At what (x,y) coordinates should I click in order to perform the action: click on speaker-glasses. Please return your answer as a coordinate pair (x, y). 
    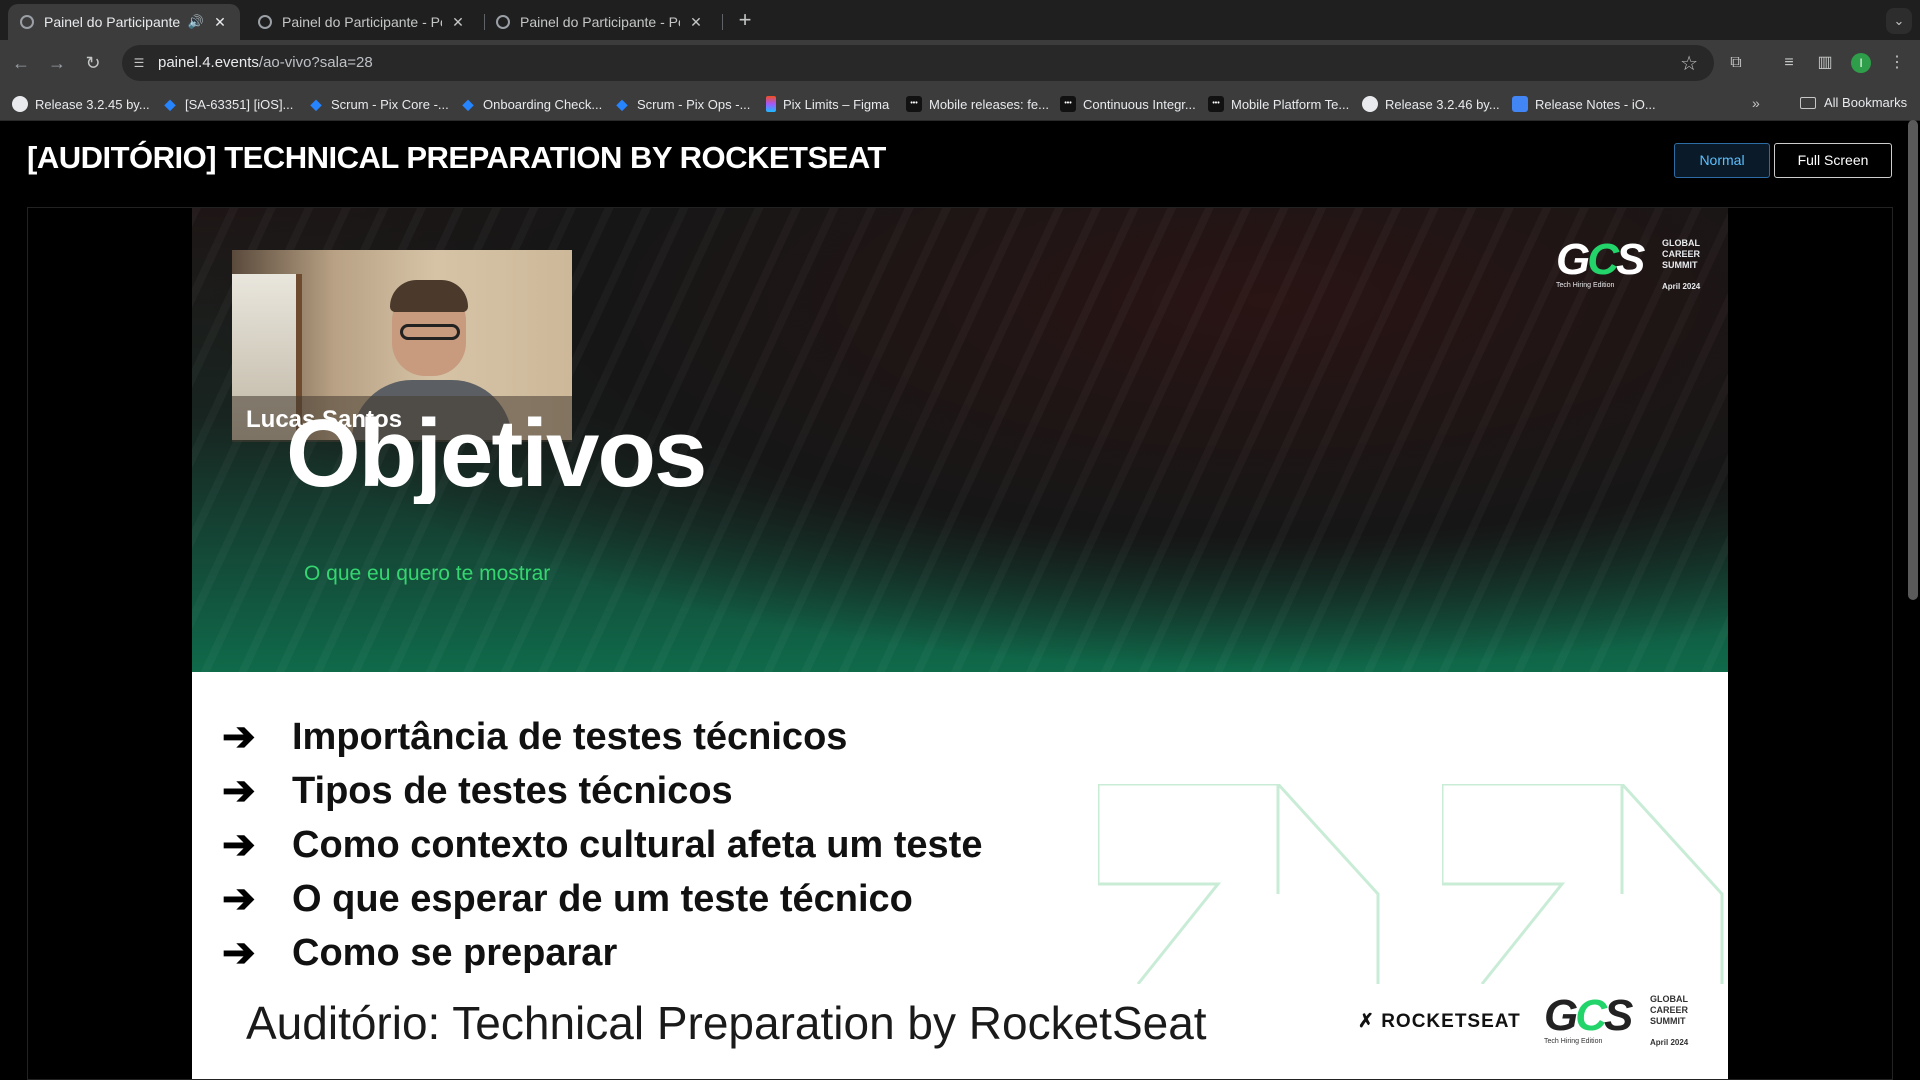
    Looking at the image, I should click on (430, 332).